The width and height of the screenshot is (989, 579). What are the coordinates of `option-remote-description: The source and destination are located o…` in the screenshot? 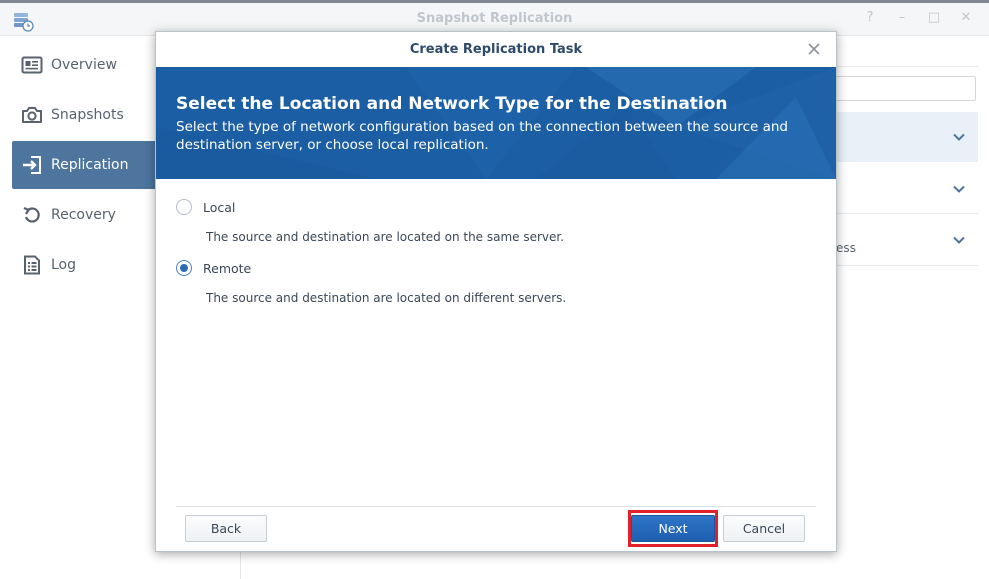 It's located at (386, 298).